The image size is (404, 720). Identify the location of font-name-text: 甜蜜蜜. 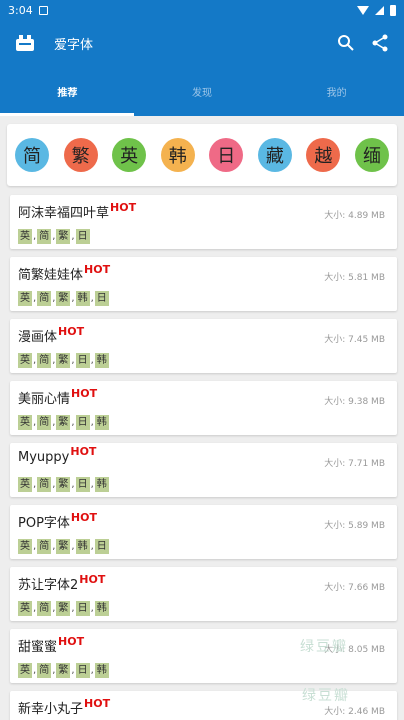
(38, 647).